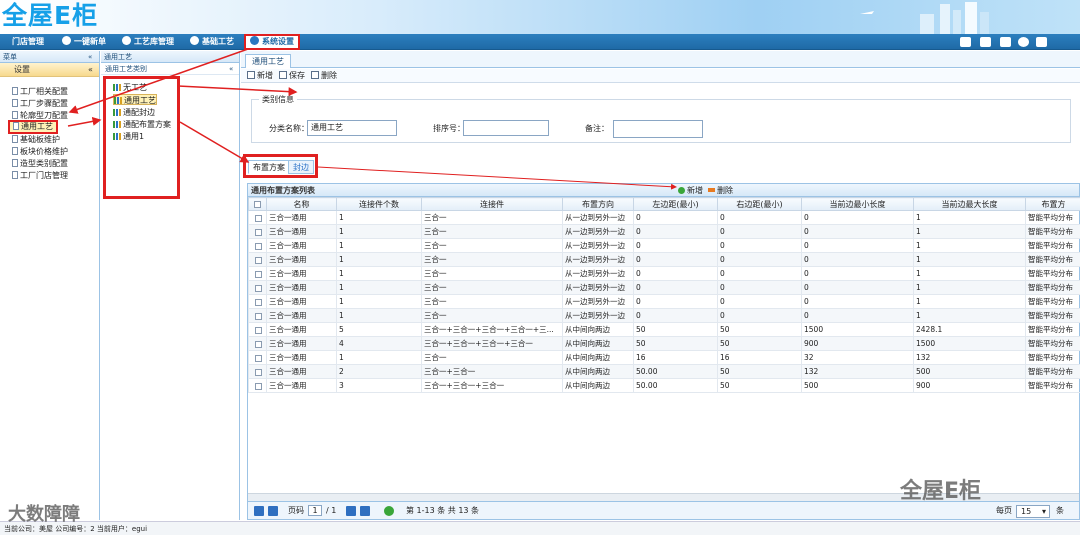 The height and width of the screenshot is (535, 1080). I want to click on table-cell: 三合一+三合一, so click(492, 371).